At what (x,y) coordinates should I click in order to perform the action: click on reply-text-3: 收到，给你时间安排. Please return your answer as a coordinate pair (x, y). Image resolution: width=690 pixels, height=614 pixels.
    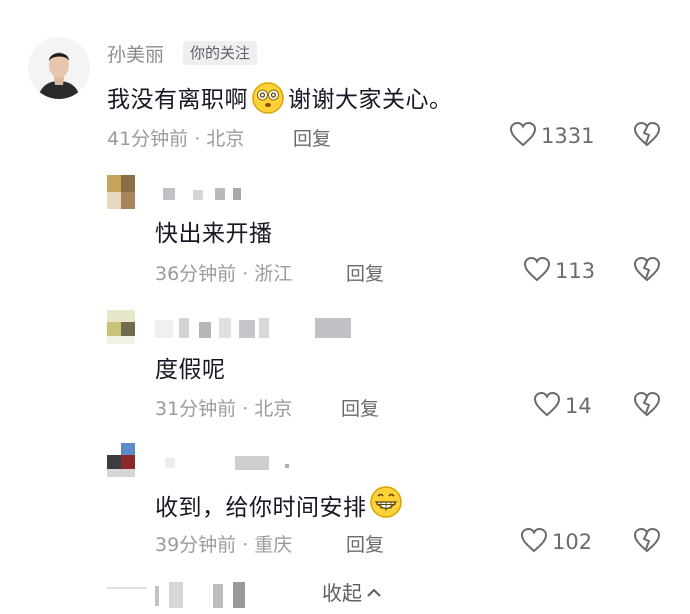
    Looking at the image, I should click on (280, 505).